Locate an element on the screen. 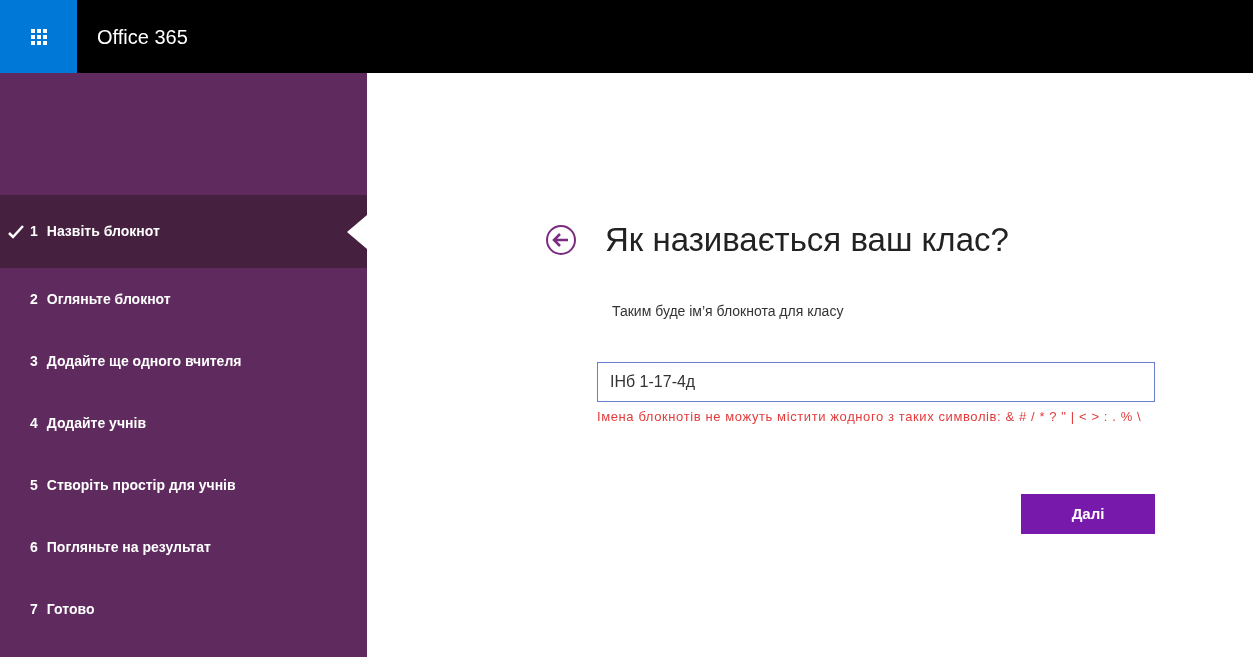 This screenshot has width=1253, height=657. step-number: 7 is located at coordinates (34, 609).